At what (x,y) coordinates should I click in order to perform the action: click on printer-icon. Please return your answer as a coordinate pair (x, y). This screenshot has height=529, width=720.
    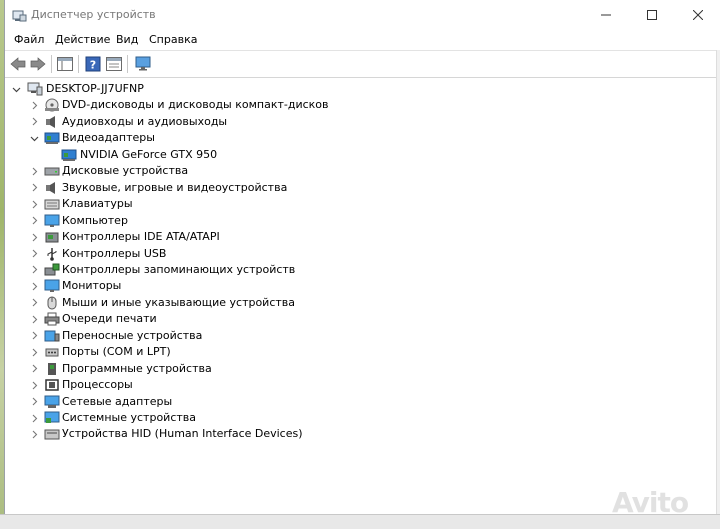
    Looking at the image, I should click on (52, 319).